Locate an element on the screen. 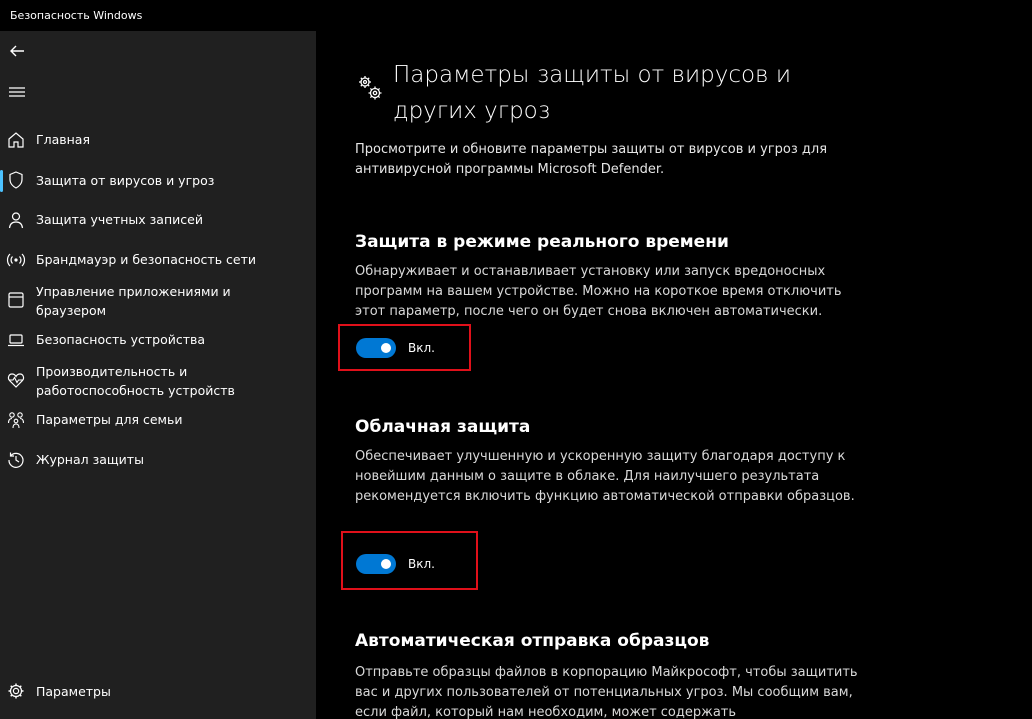  heart-pulse-icon is located at coordinates (16, 380).